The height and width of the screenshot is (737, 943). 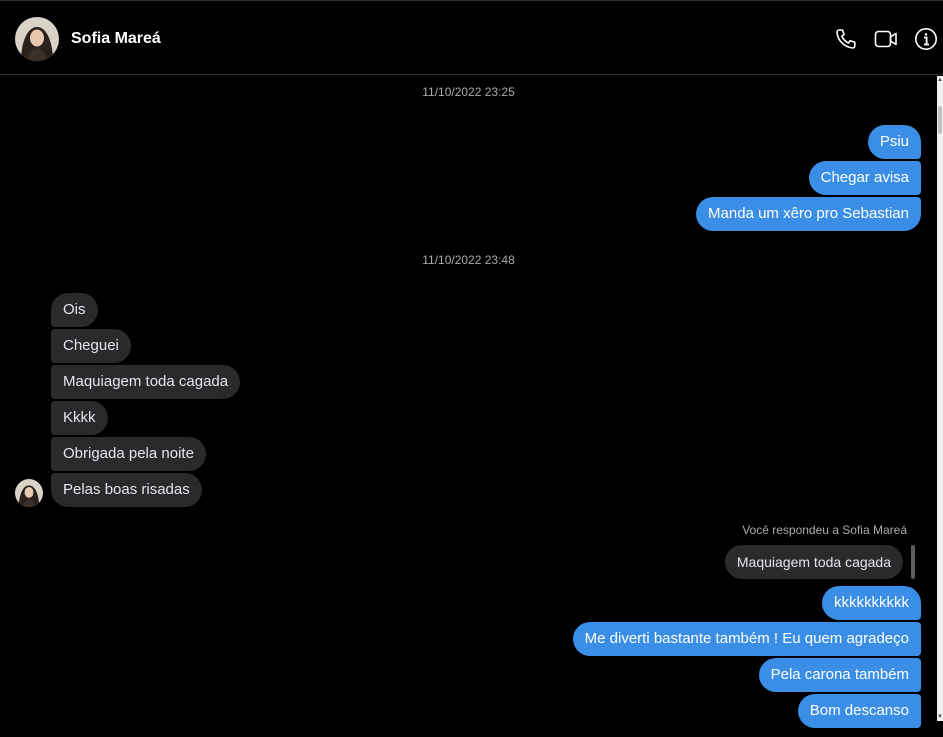 What do you see at coordinates (871, 603) in the screenshot?
I see `outgoing-message: kkkkkkkkkk` at bounding box center [871, 603].